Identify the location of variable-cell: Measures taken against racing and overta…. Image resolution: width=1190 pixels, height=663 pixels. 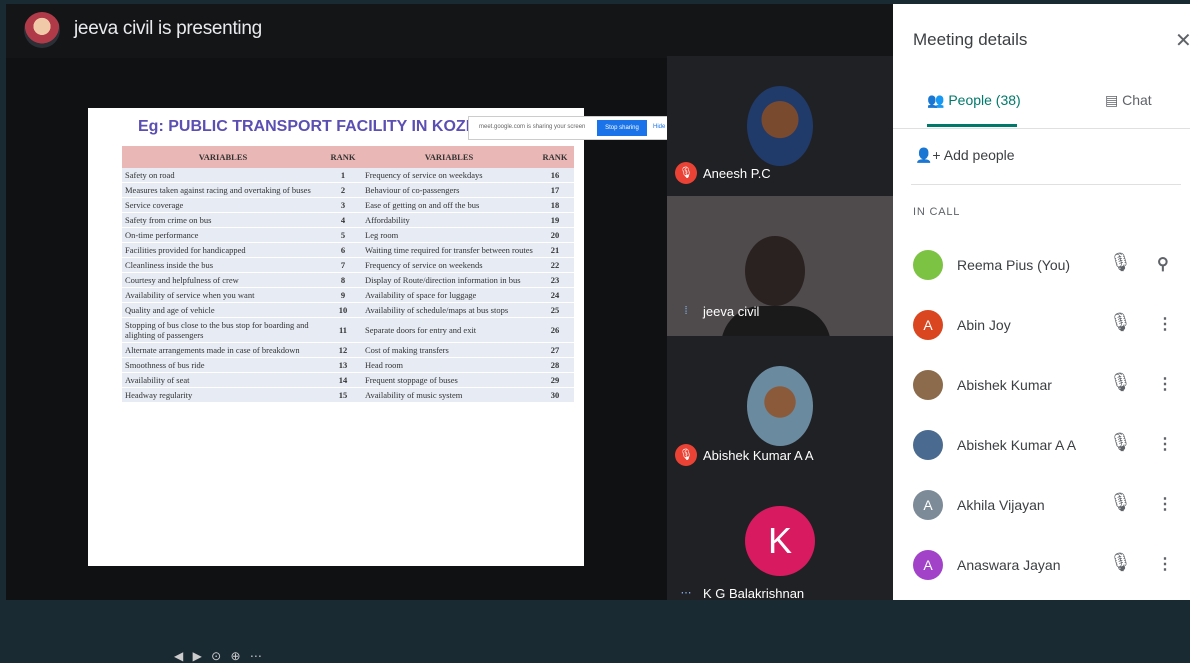
(223, 190).